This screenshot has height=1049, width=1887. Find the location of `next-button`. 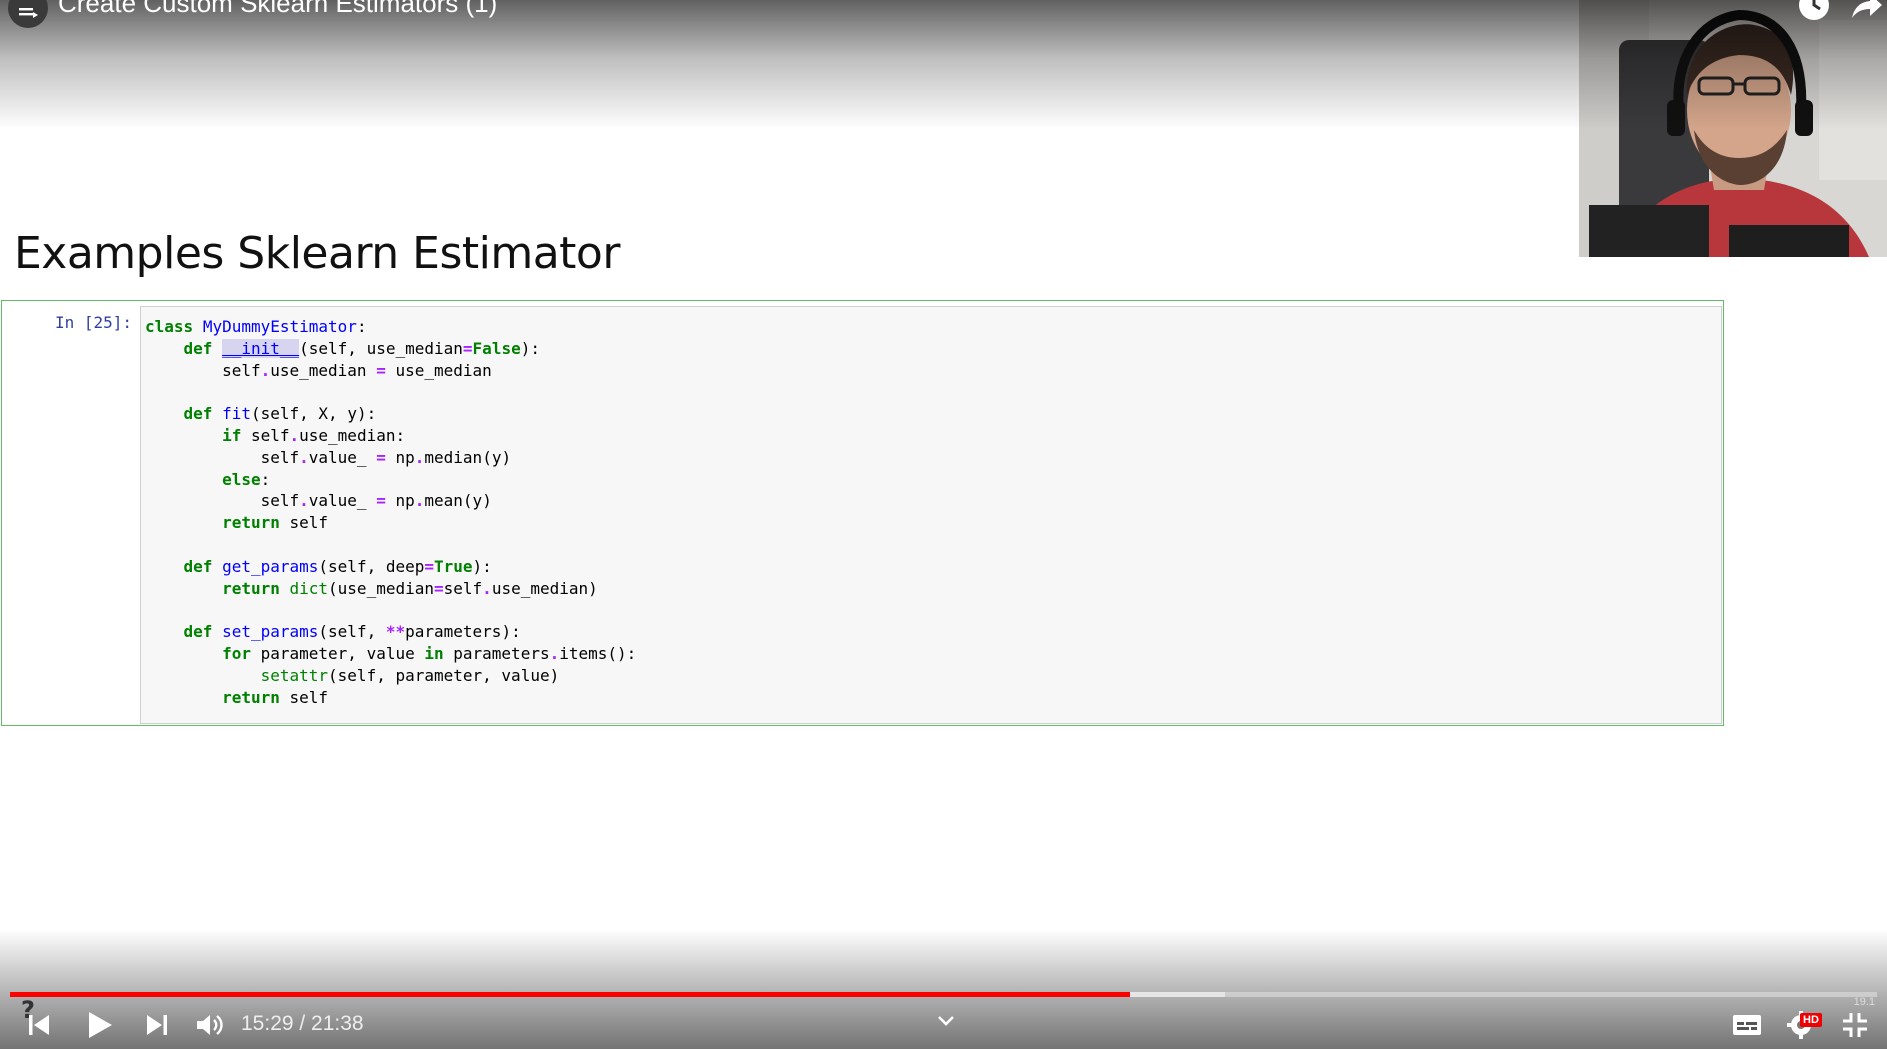

next-button is located at coordinates (157, 1027).